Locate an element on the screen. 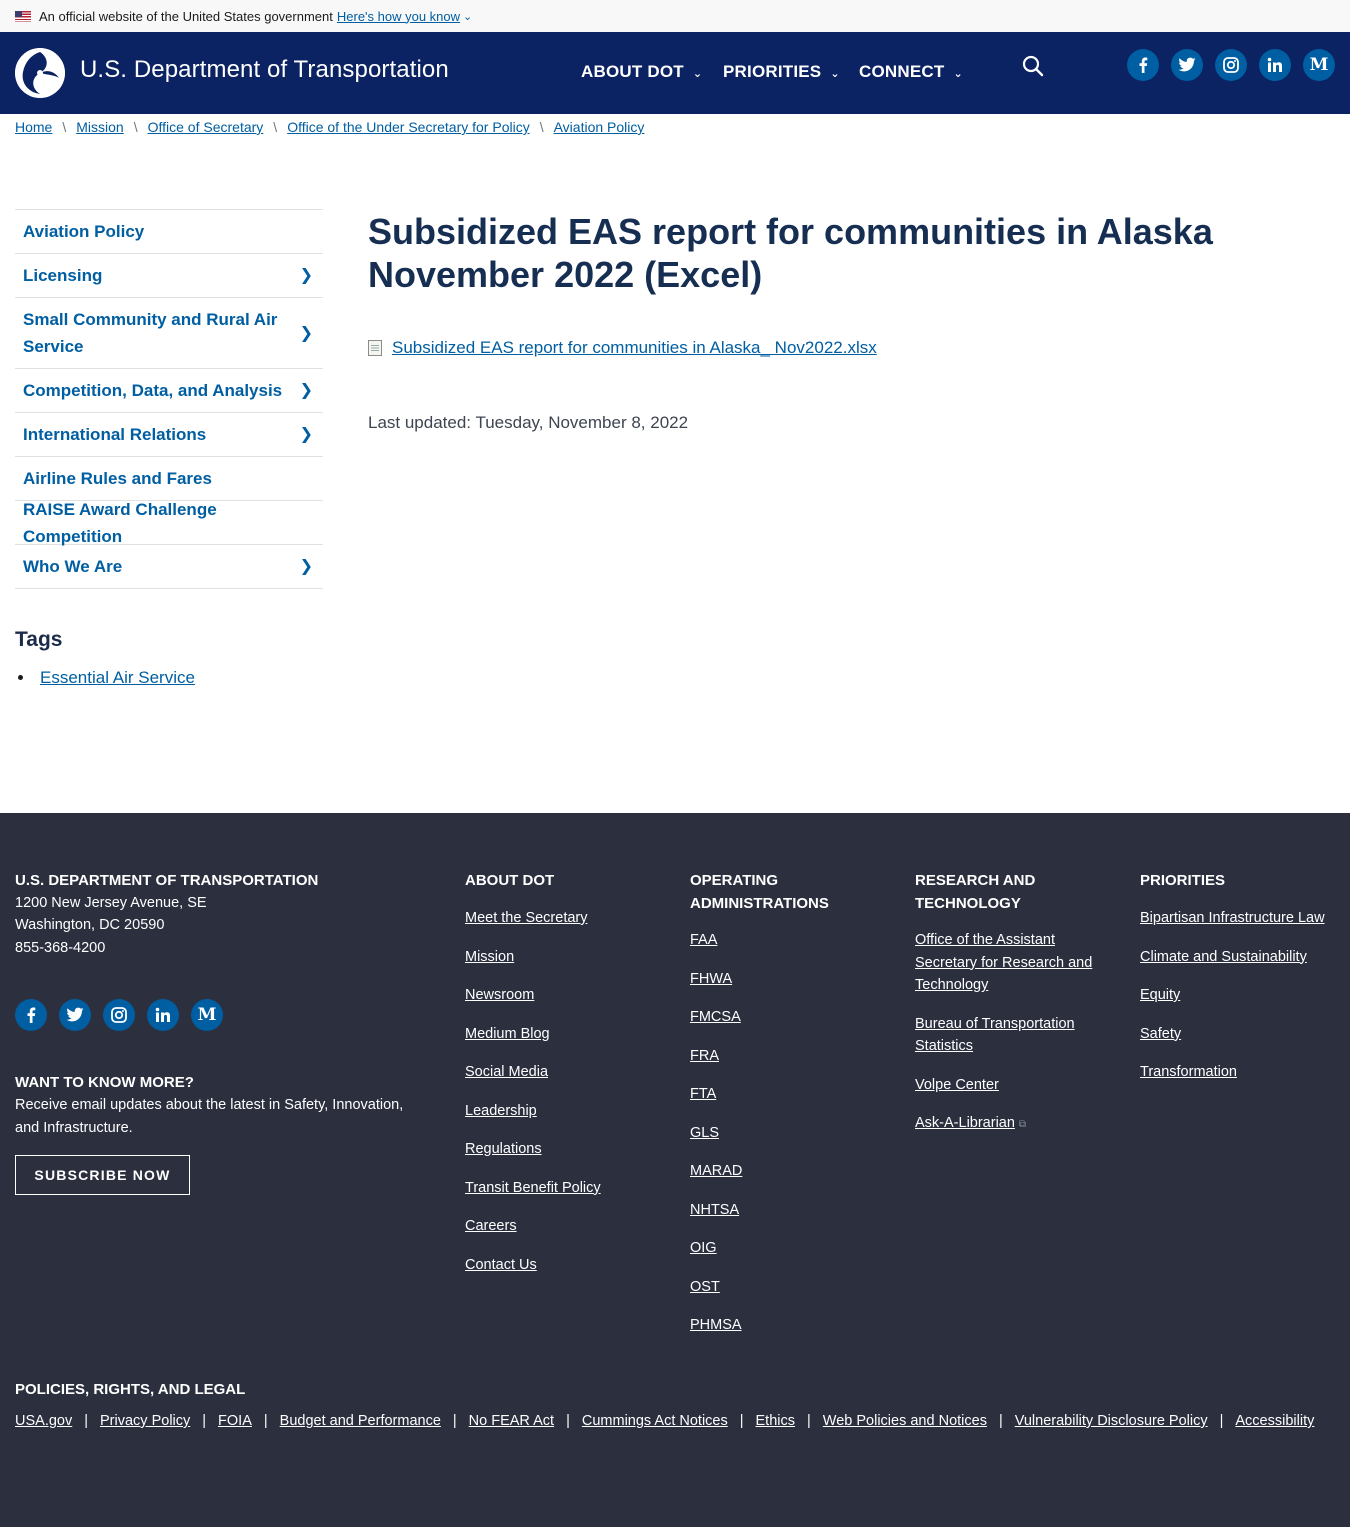 This screenshot has height=1527, width=1350. footer-link-bts: Bureau of Transportation Statistics is located at coordinates (995, 1035).